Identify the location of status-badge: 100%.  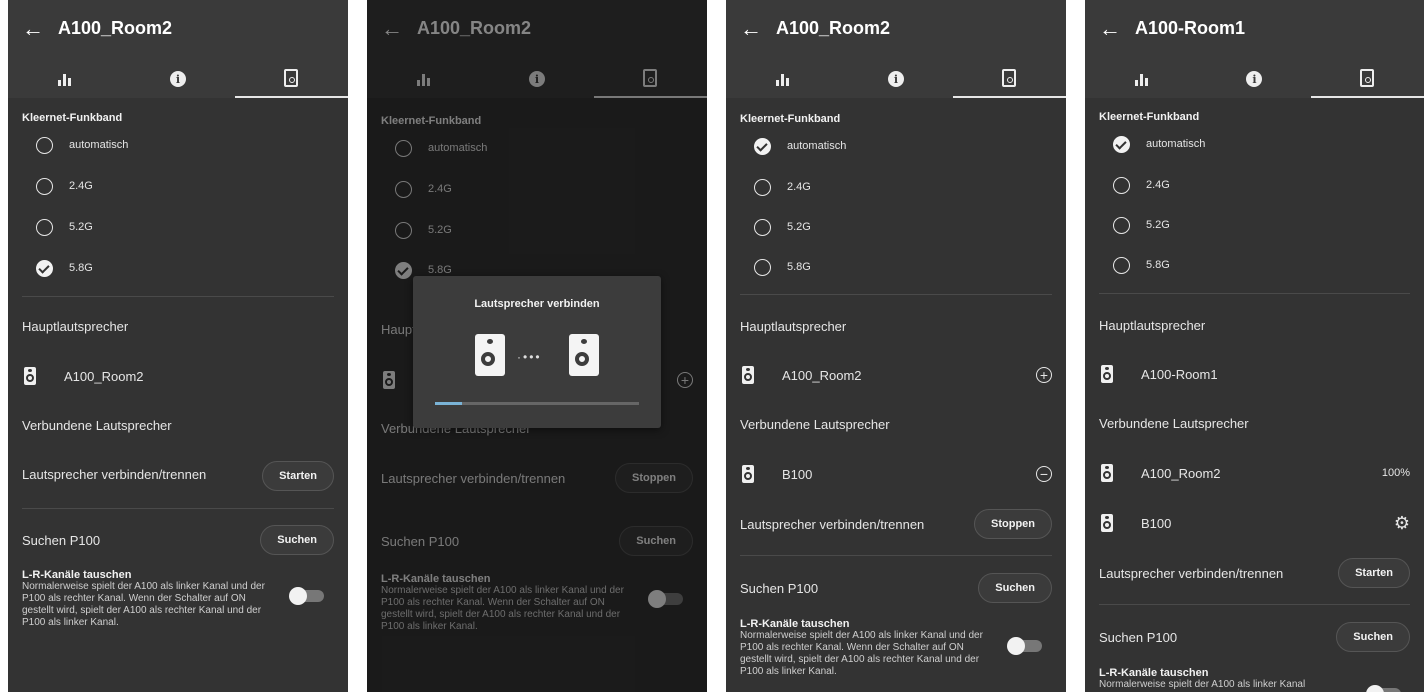
(1395, 473).